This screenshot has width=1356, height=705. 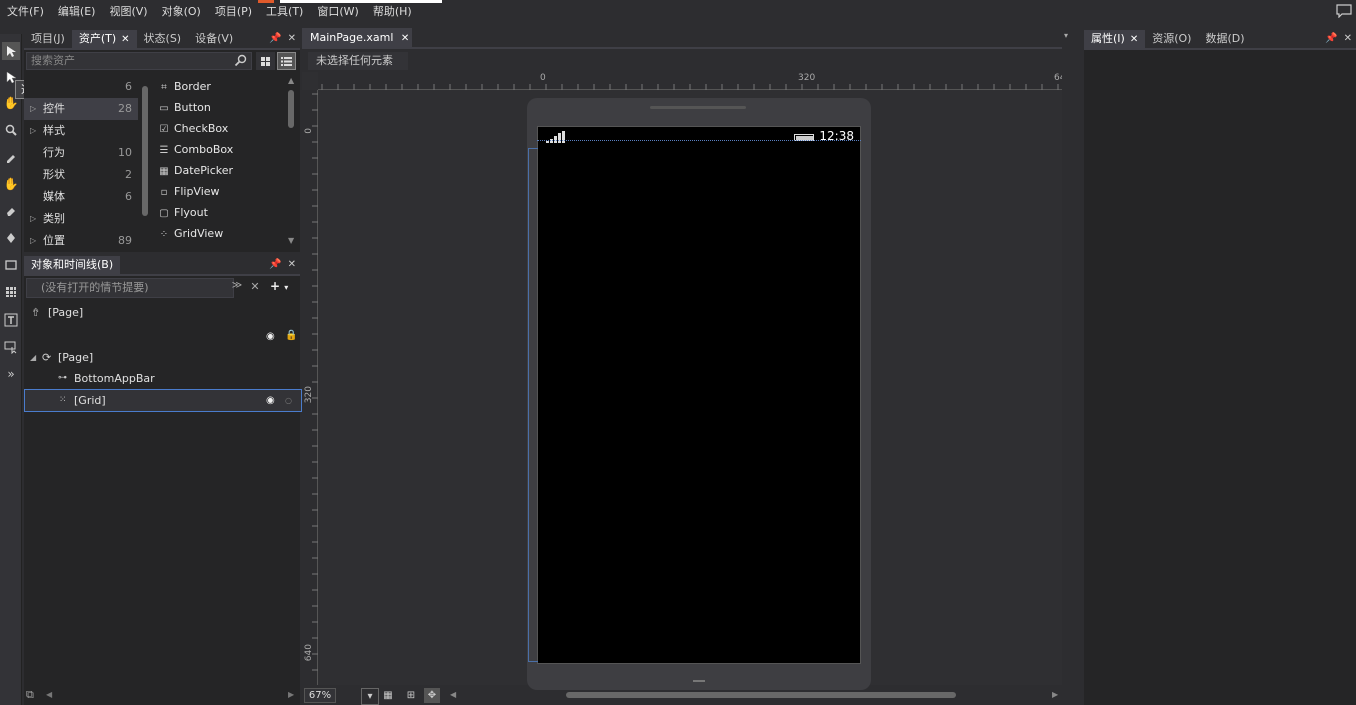 What do you see at coordinates (411, 695) in the screenshot?
I see `snap-to-grid-icon: ⊞` at bounding box center [411, 695].